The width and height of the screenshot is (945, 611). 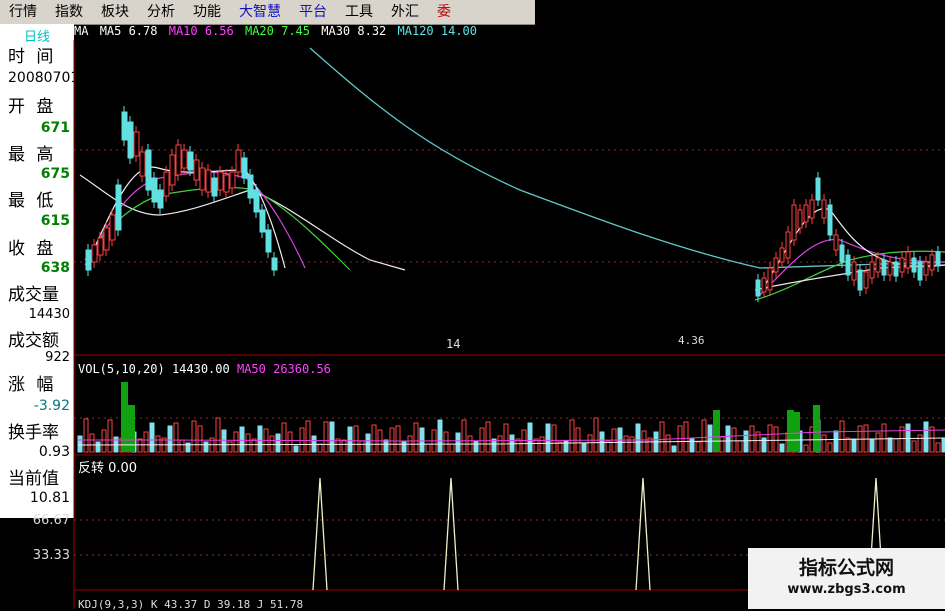 I want to click on watermark-url: www.zbgs3.com, so click(x=846, y=589).